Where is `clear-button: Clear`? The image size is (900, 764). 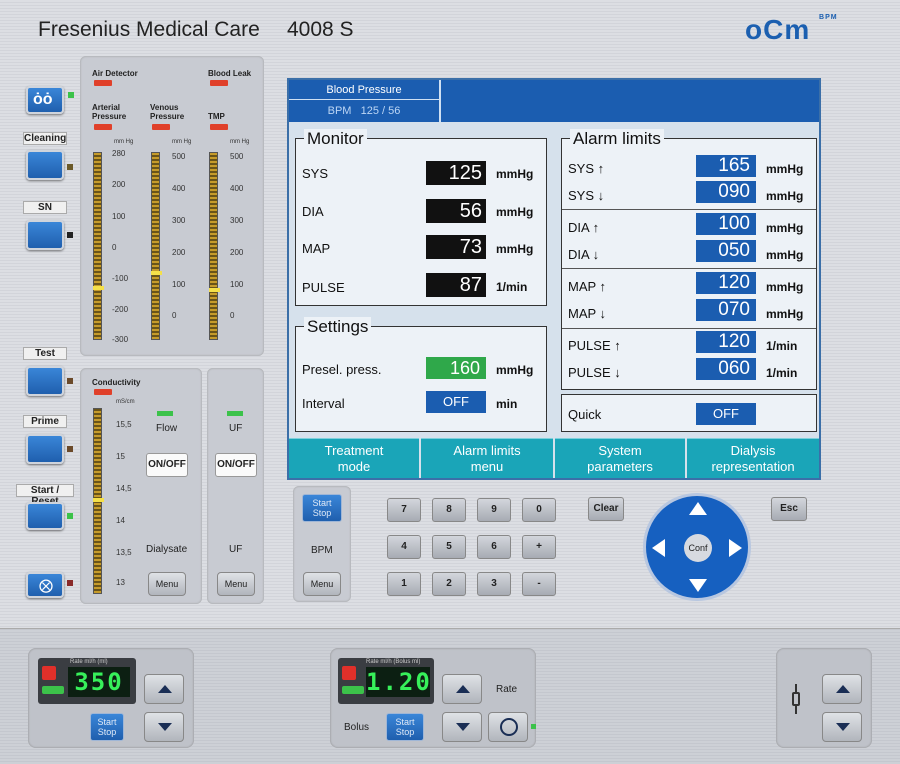
clear-button: Clear is located at coordinates (606, 509).